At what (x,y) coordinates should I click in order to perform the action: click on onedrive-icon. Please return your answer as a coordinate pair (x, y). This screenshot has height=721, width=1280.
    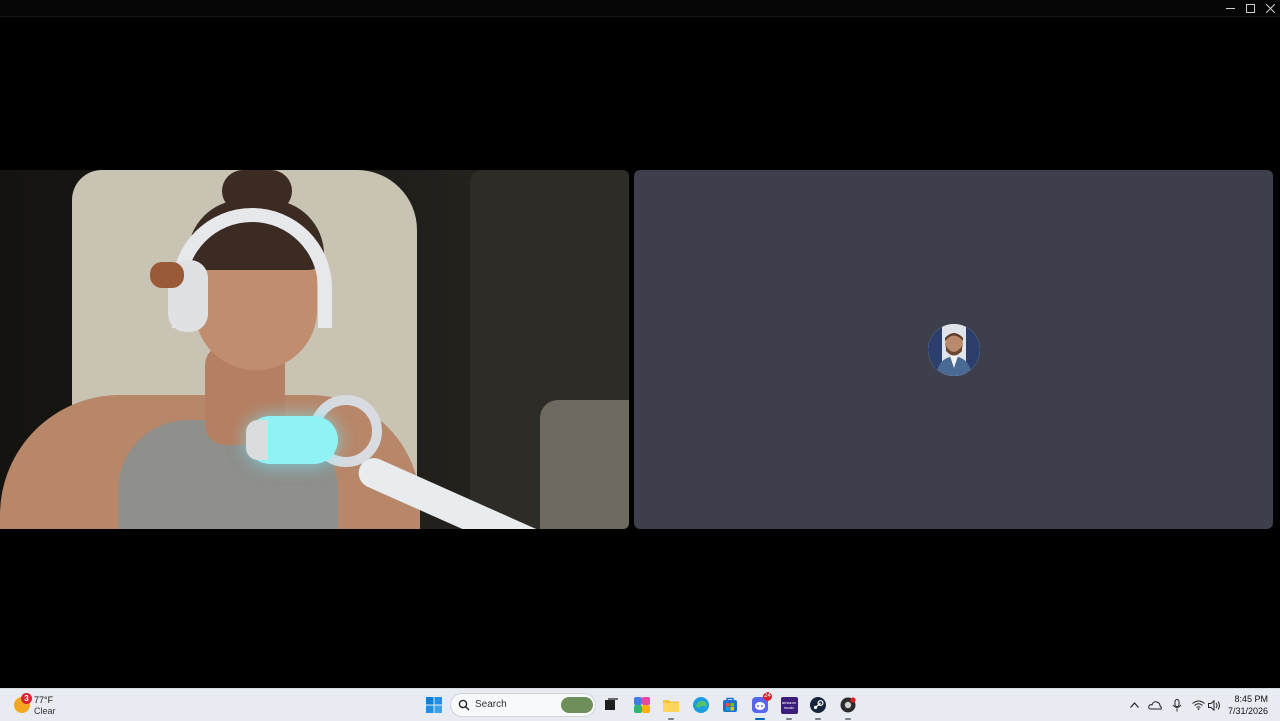
    Looking at the image, I should click on (1155, 705).